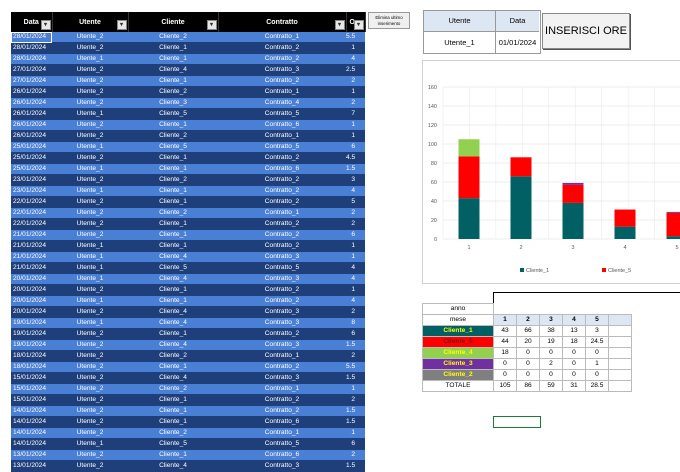  What do you see at coordinates (31, 22) in the screenshot?
I see `column-header-data: Data▾` at bounding box center [31, 22].